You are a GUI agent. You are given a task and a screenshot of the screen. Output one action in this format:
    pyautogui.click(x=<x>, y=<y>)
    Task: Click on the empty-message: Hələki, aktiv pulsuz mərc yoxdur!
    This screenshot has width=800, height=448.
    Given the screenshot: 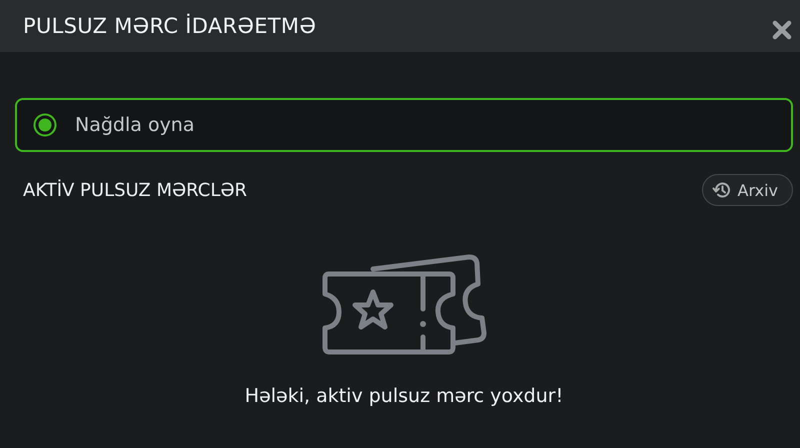 What is the action you would take?
    pyautogui.click(x=404, y=396)
    